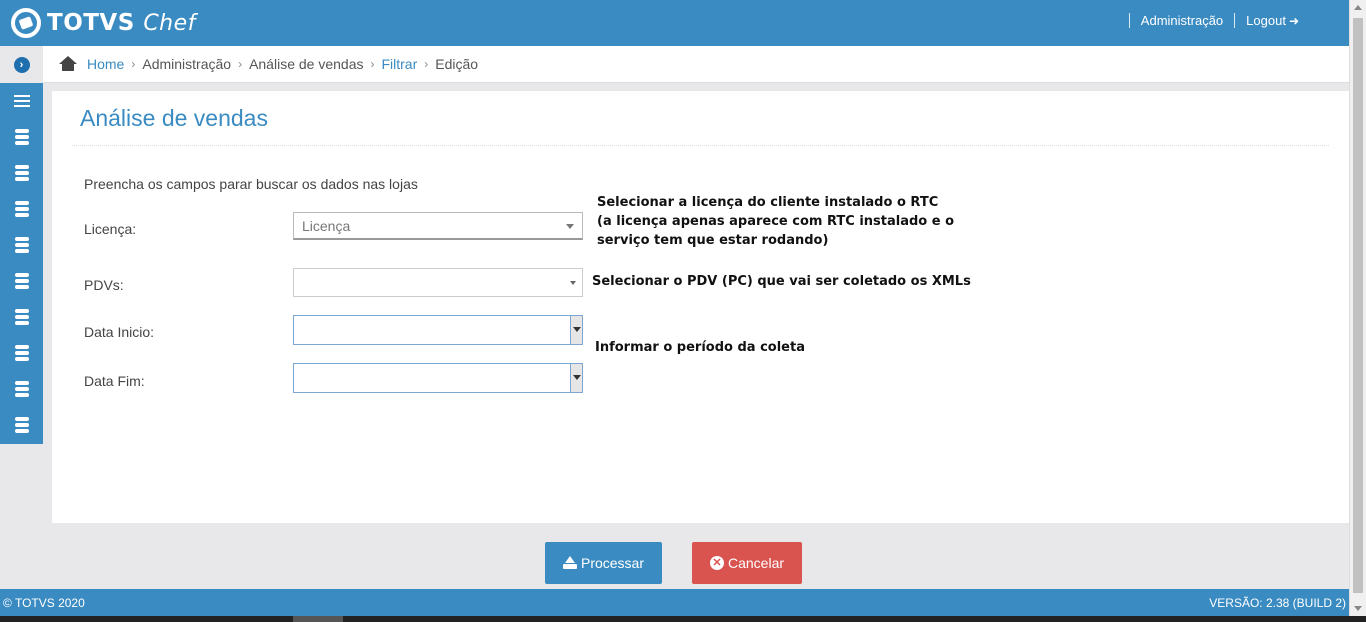 The height and width of the screenshot is (622, 1366). I want to click on logout-icon: ➜, so click(1293, 21).